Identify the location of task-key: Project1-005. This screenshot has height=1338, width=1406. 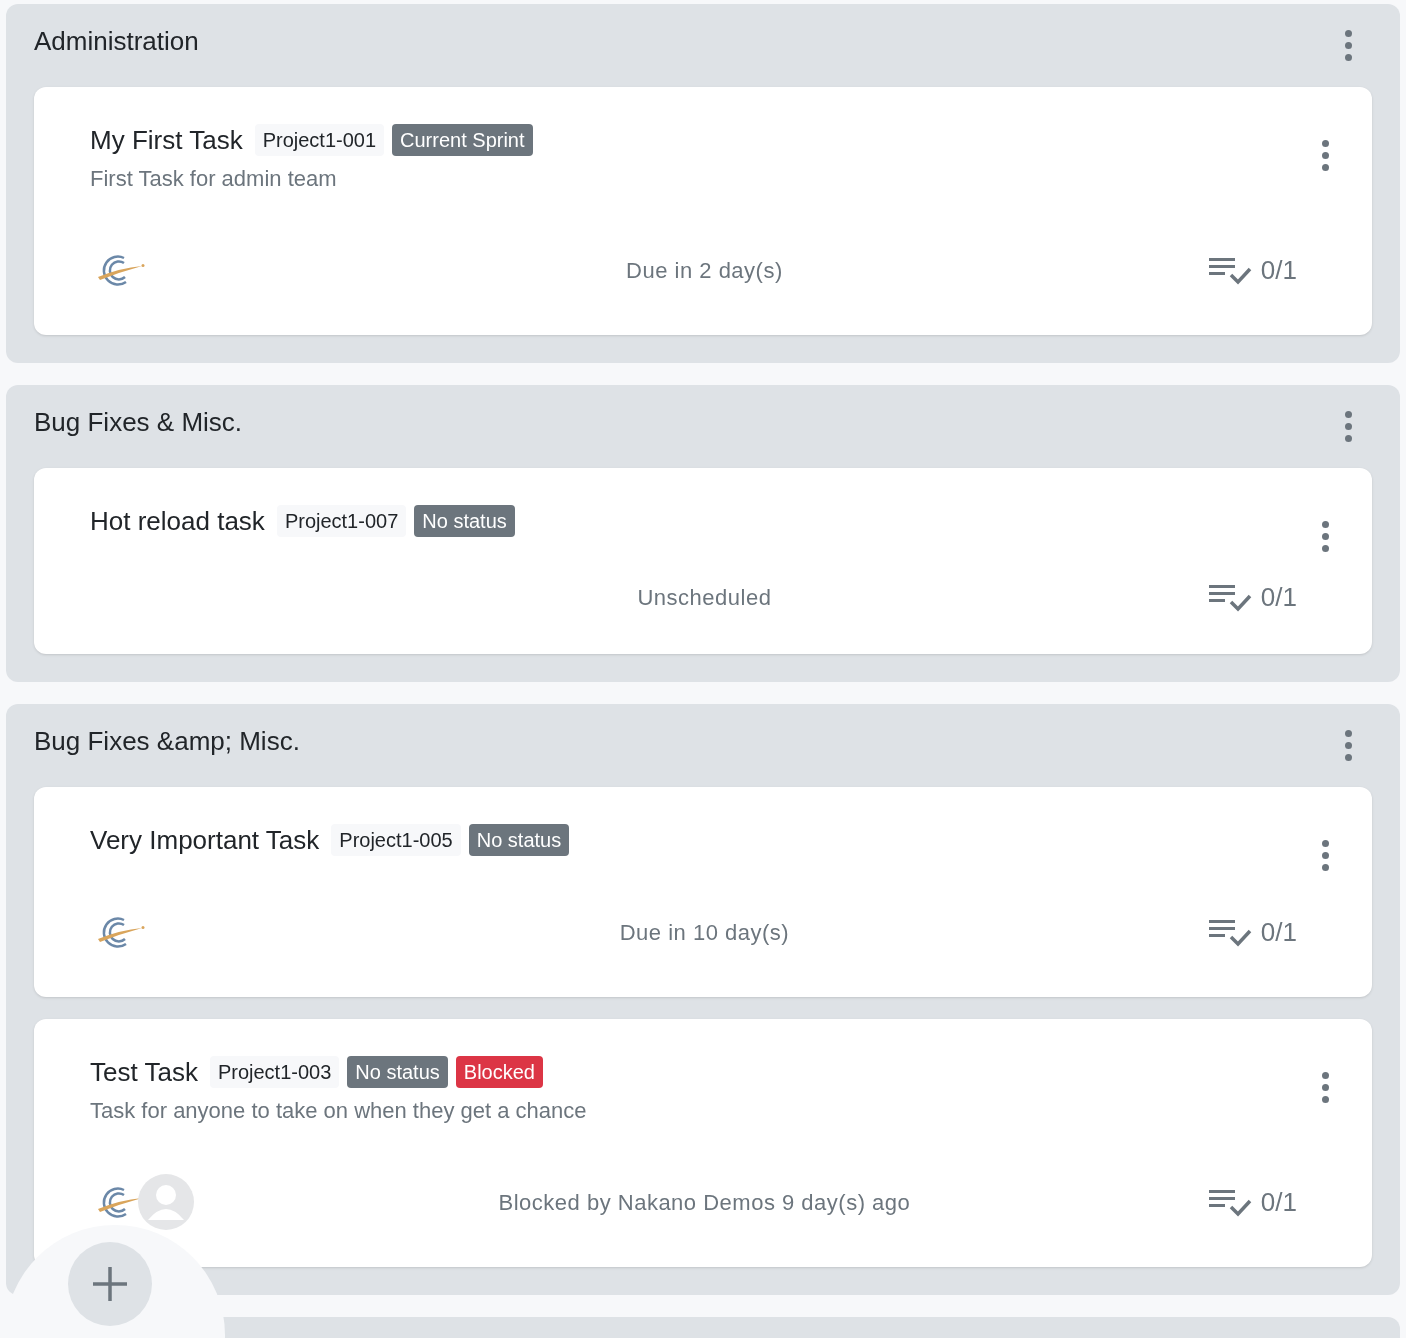
(396, 840).